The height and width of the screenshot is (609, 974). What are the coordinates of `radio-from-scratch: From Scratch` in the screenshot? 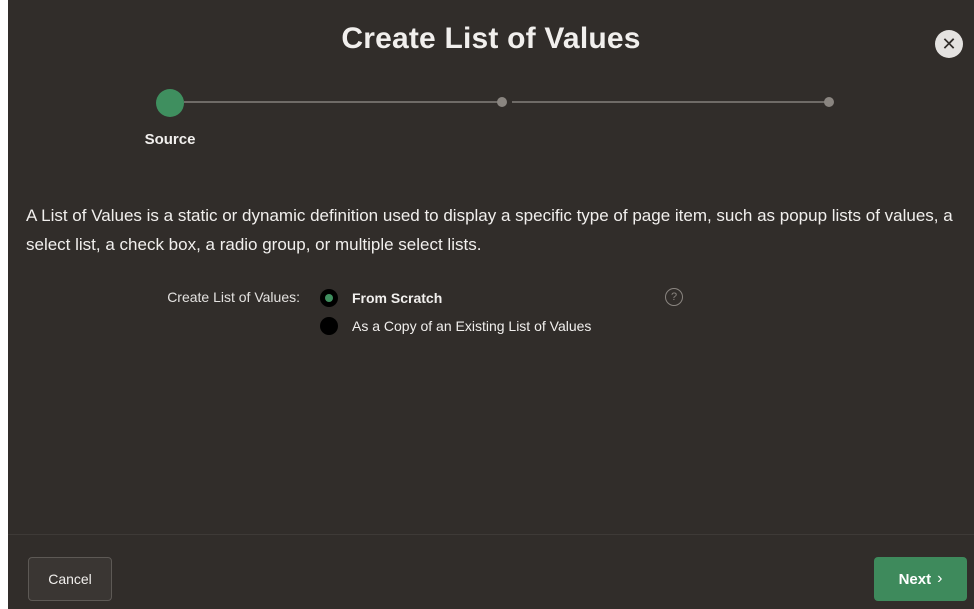 It's located at (381, 298).